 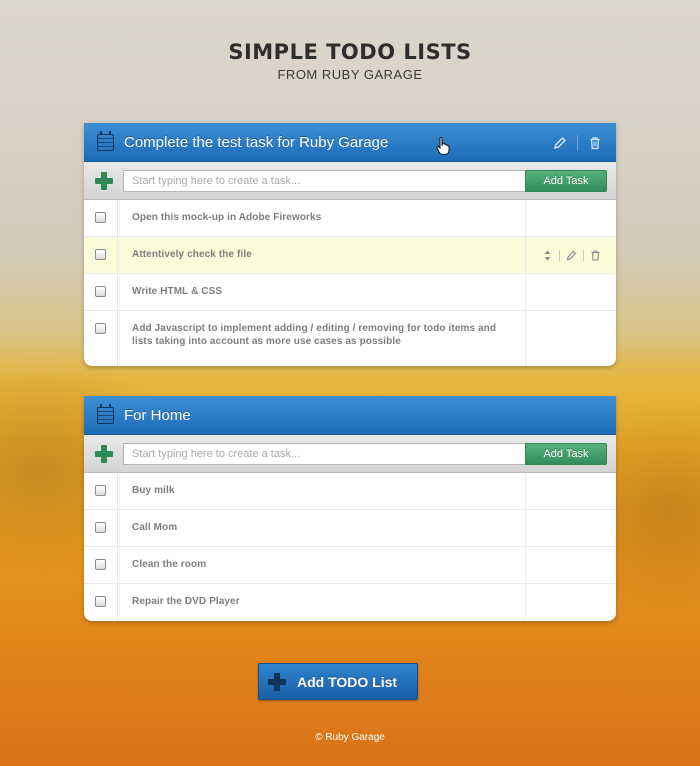 I want to click on task-row: Open this mock-up in Adobe Fireworks, so click(x=350, y=218).